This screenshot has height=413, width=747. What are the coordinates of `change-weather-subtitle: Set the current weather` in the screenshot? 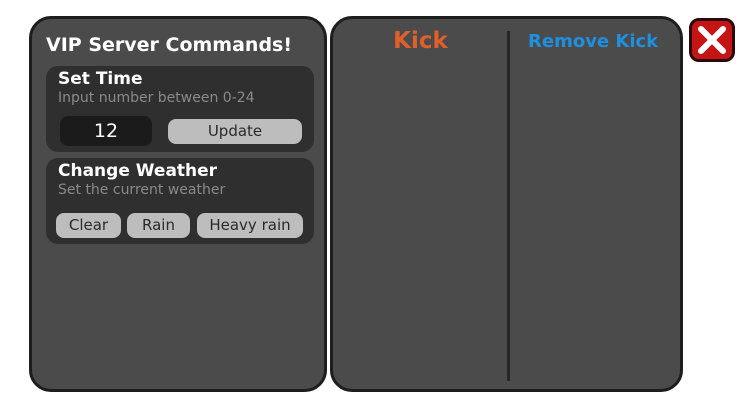 It's located at (142, 190).